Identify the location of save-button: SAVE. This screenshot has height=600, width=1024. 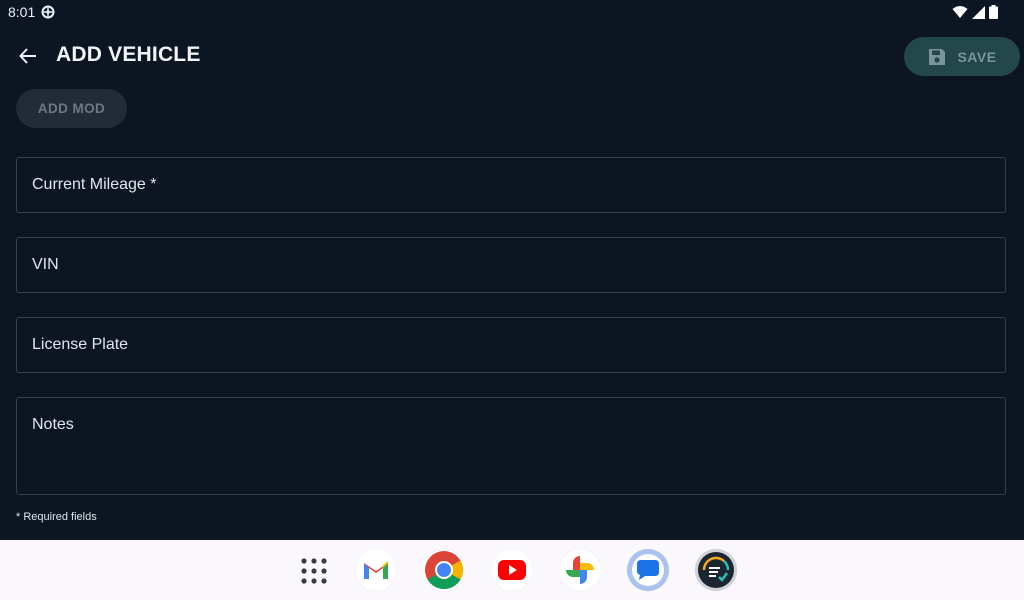
(962, 56).